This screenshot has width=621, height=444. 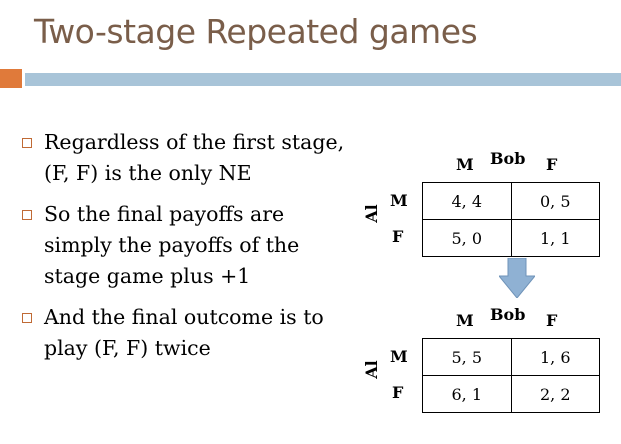 I want to click on table-row: 5, 0 1, 1, so click(x=511, y=238).